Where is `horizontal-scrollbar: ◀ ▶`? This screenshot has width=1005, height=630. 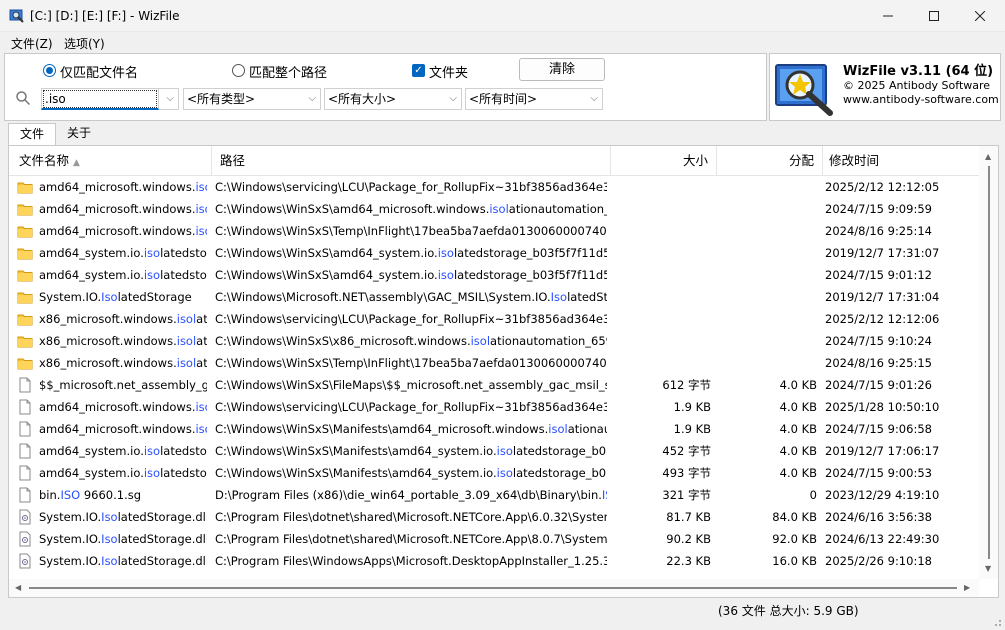
horizontal-scrollbar: ◀ ▶ is located at coordinates (494, 588).